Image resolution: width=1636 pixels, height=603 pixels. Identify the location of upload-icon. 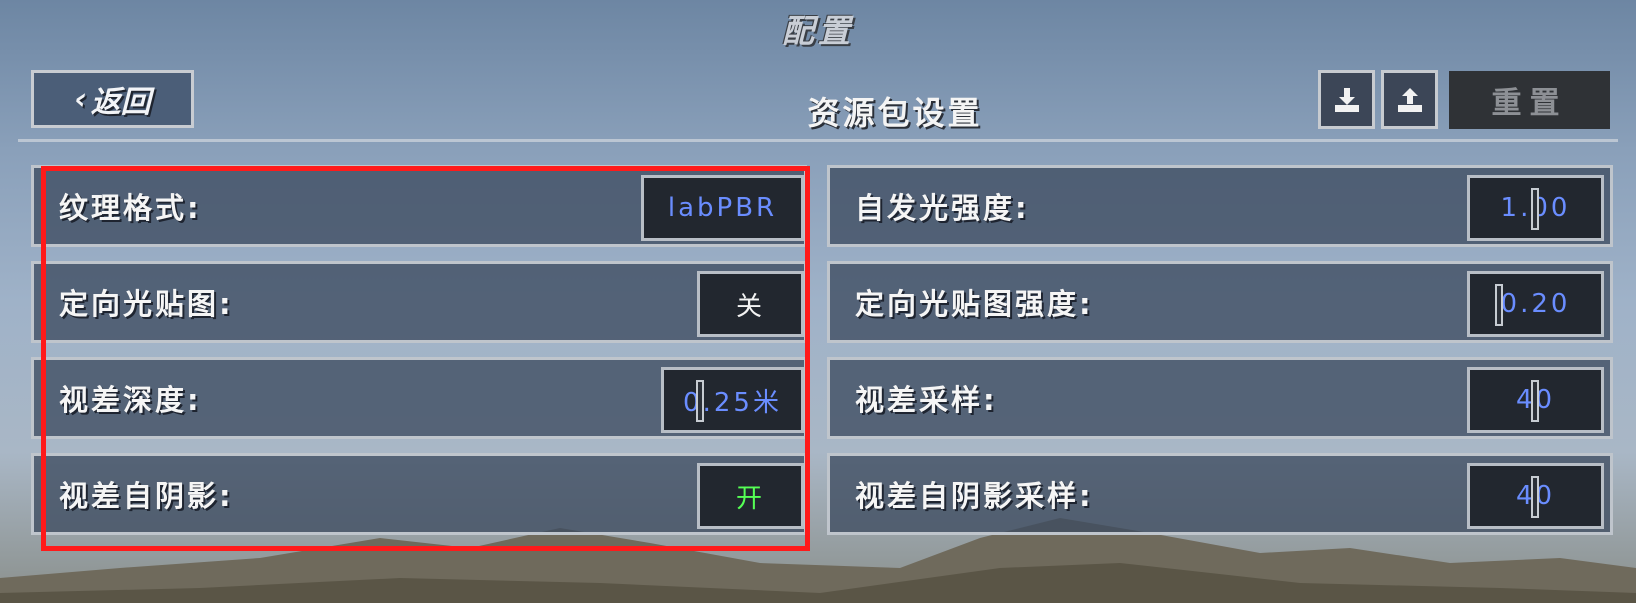
(1409, 99).